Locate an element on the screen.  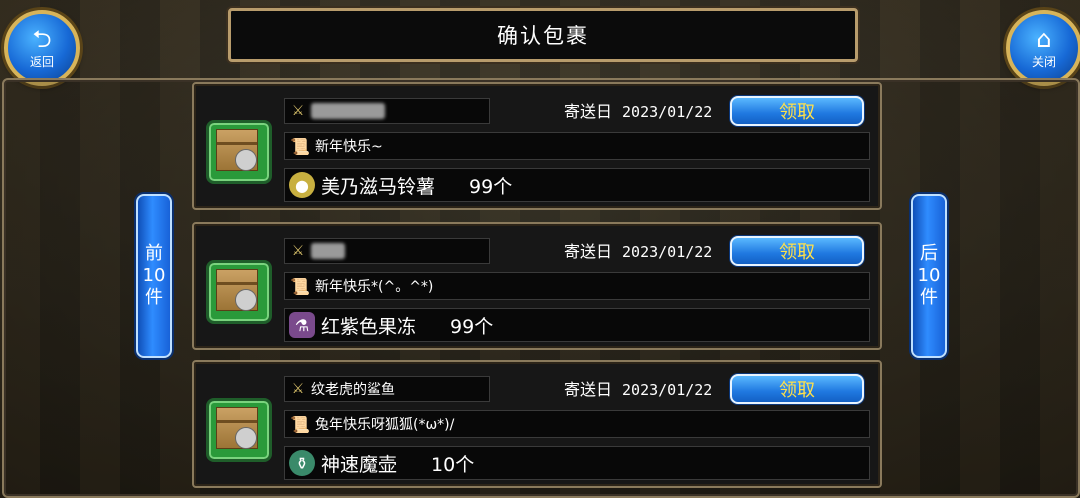
item-field: ● 美乃滋马铃薯 99个 is located at coordinates (577, 185).